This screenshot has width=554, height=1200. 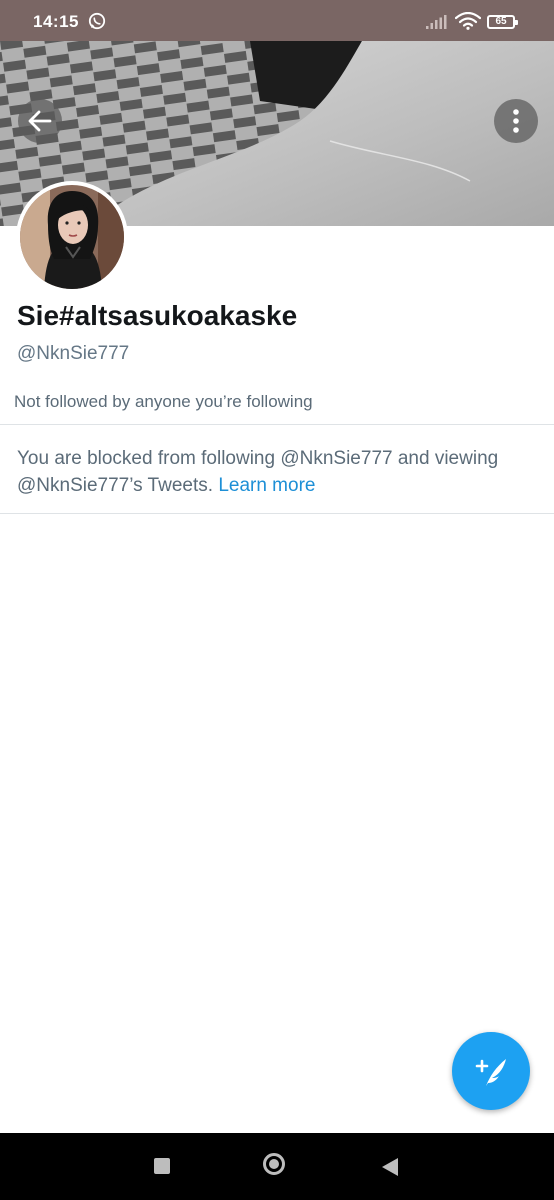 I want to click on avatar-photo, so click(x=72, y=237).